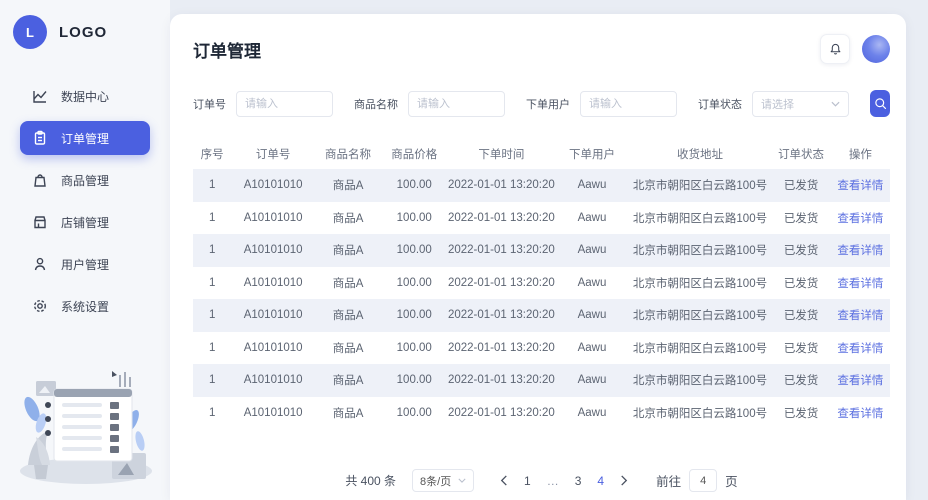  Describe the element at coordinates (348, 154) in the screenshot. I see `column-header: 商品名称` at that location.